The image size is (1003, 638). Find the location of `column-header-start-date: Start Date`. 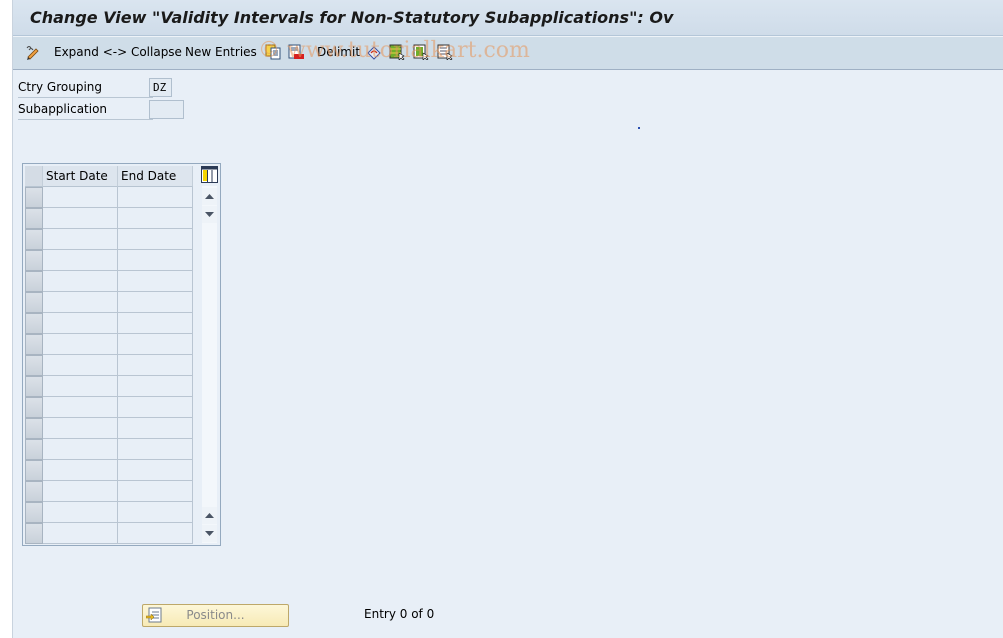

column-header-start-date: Start Date is located at coordinates (80, 176).